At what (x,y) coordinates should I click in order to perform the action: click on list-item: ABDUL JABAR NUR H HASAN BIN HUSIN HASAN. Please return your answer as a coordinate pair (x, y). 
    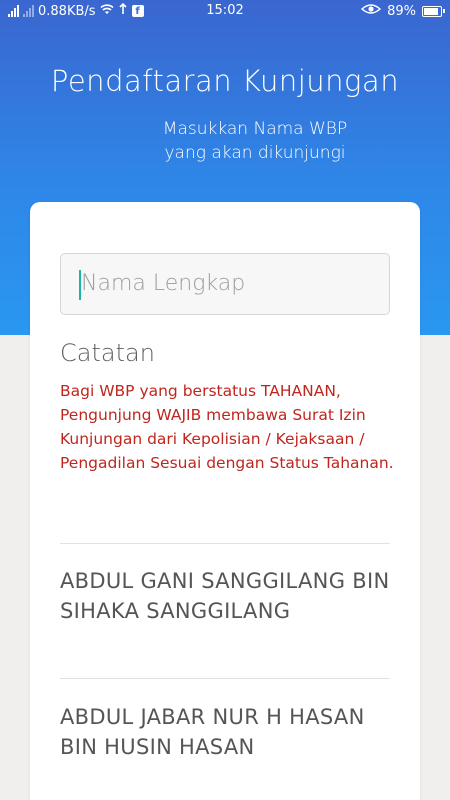
    Looking at the image, I should click on (230, 732).